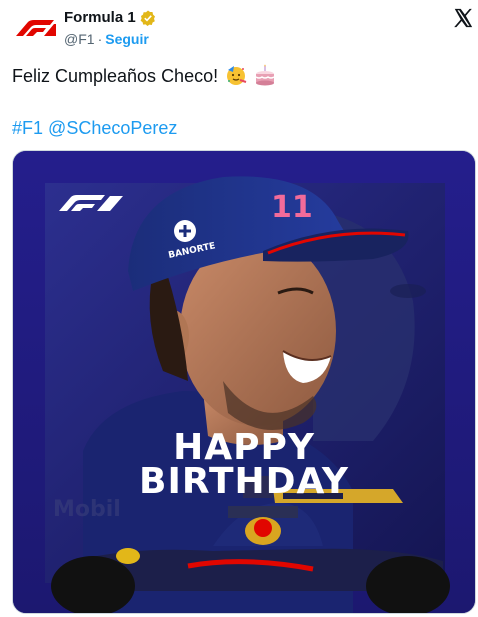  What do you see at coordinates (239, 30) in the screenshot?
I see `tweet-header: Formula 1 @F1 · Seguir` at bounding box center [239, 30].